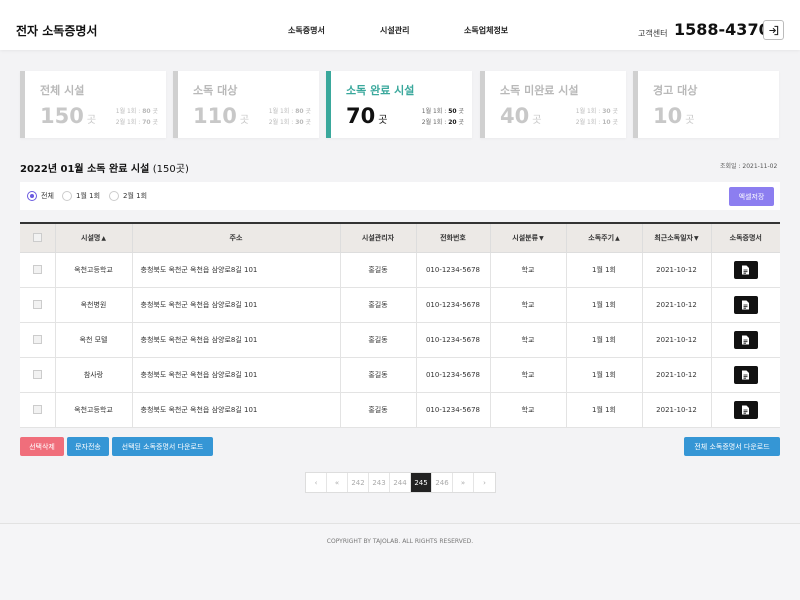  Describe the element at coordinates (380, 90) in the screenshot. I see `stat-title: 소독 완료 시설` at that location.